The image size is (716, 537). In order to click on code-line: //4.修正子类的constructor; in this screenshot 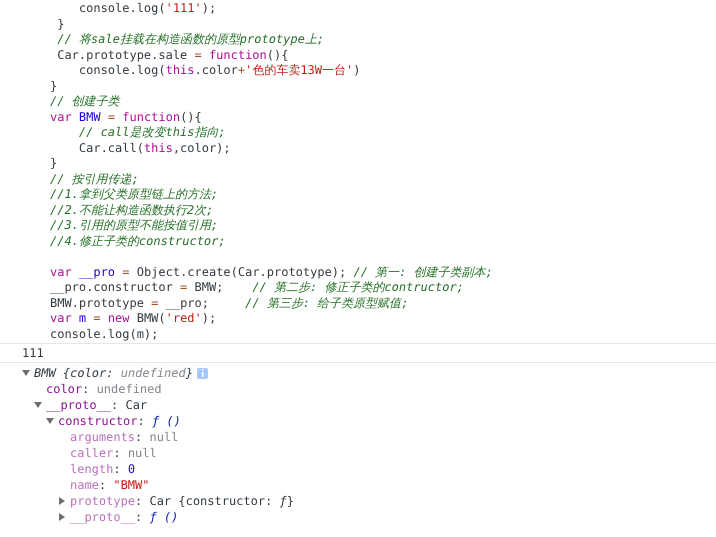, I will do `click(138, 240)`.